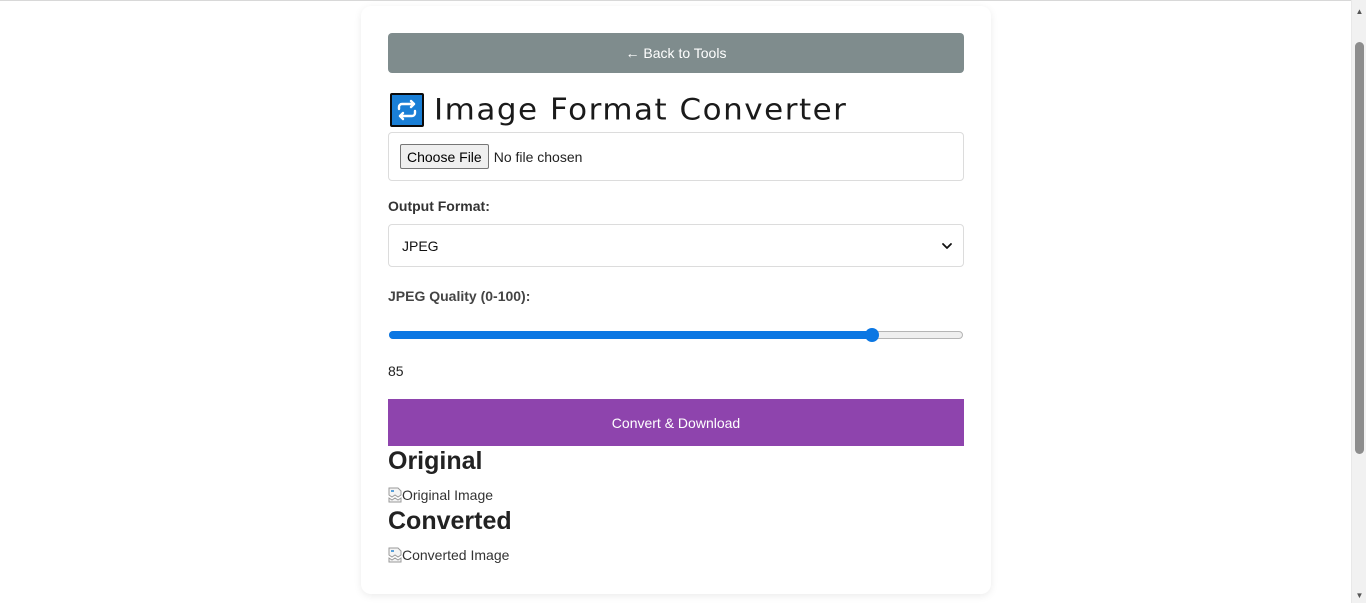 Image resolution: width=1366 pixels, height=603 pixels. I want to click on slider-fill, so click(630, 335).